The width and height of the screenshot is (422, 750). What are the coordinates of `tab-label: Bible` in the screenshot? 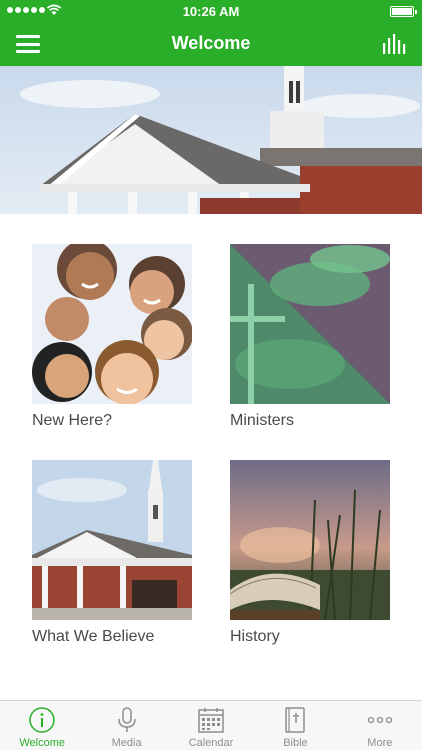 It's located at (295, 743).